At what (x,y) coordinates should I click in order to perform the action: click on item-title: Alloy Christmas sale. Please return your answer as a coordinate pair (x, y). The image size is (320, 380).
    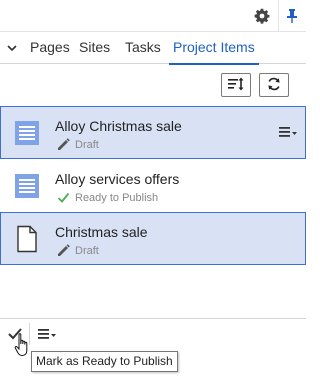
    Looking at the image, I should click on (118, 126).